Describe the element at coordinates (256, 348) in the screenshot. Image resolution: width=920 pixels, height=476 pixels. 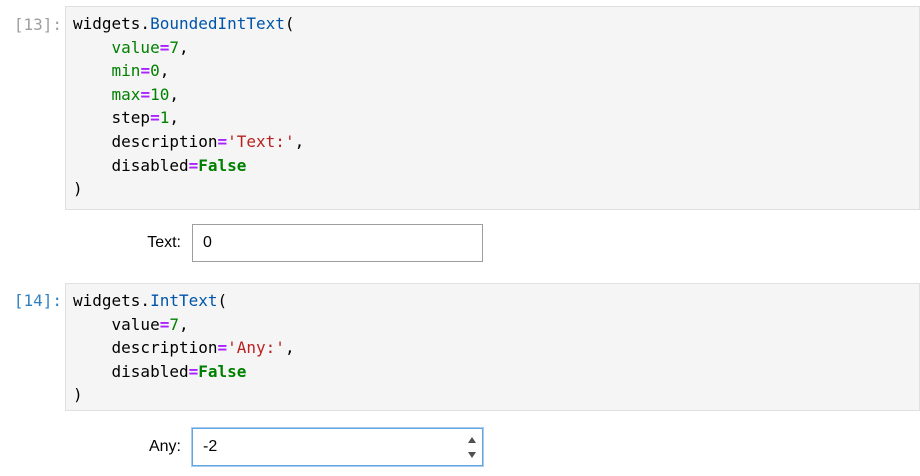
I see `code-arg-value: 'Any:'` at that location.